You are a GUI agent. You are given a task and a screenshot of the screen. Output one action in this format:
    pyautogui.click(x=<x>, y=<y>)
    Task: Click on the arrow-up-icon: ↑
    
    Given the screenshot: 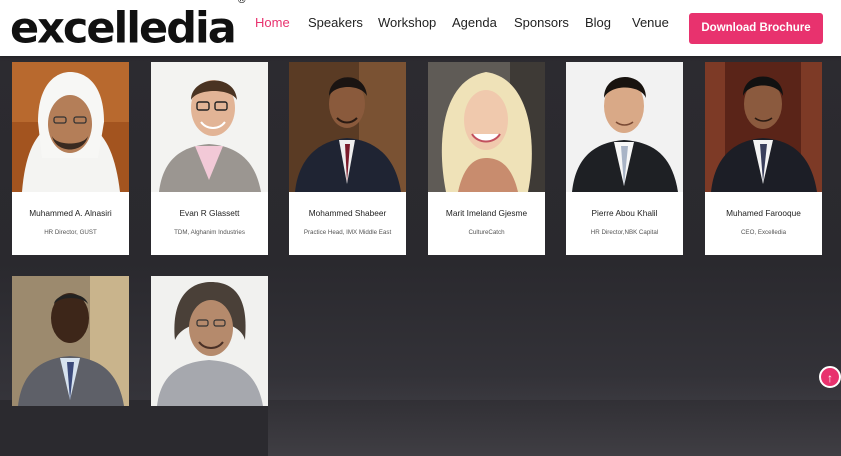 What is the action you would take?
    pyautogui.click(x=830, y=378)
    